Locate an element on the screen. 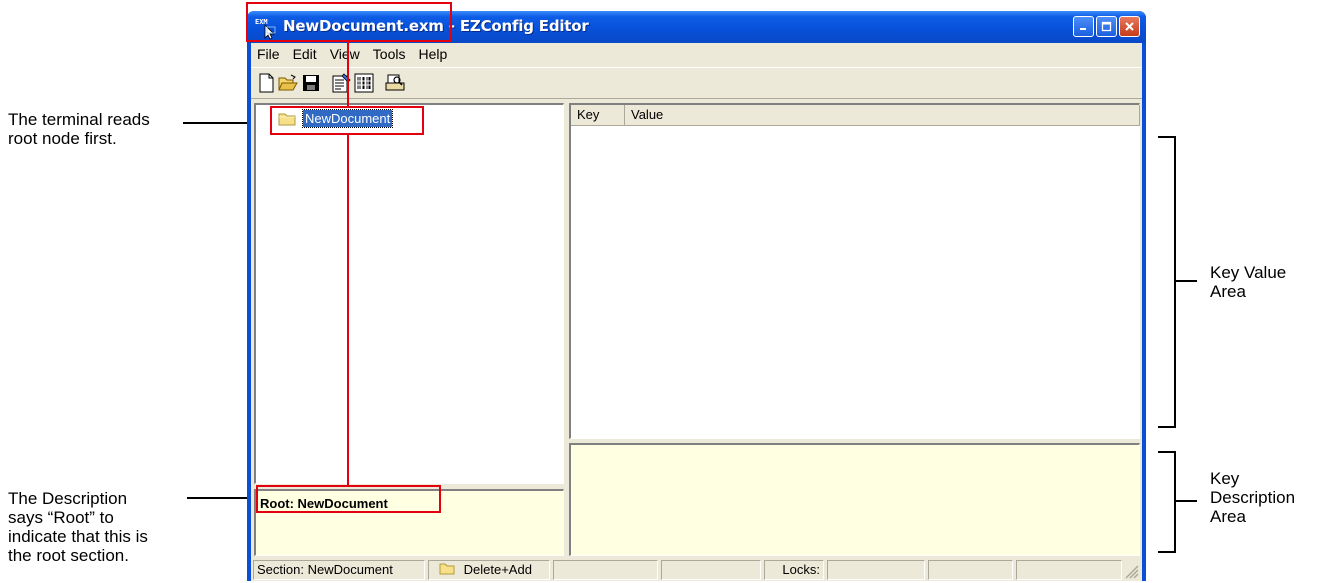 The height and width of the screenshot is (583, 1336). resize-grip-icon is located at coordinates (1131, 571).